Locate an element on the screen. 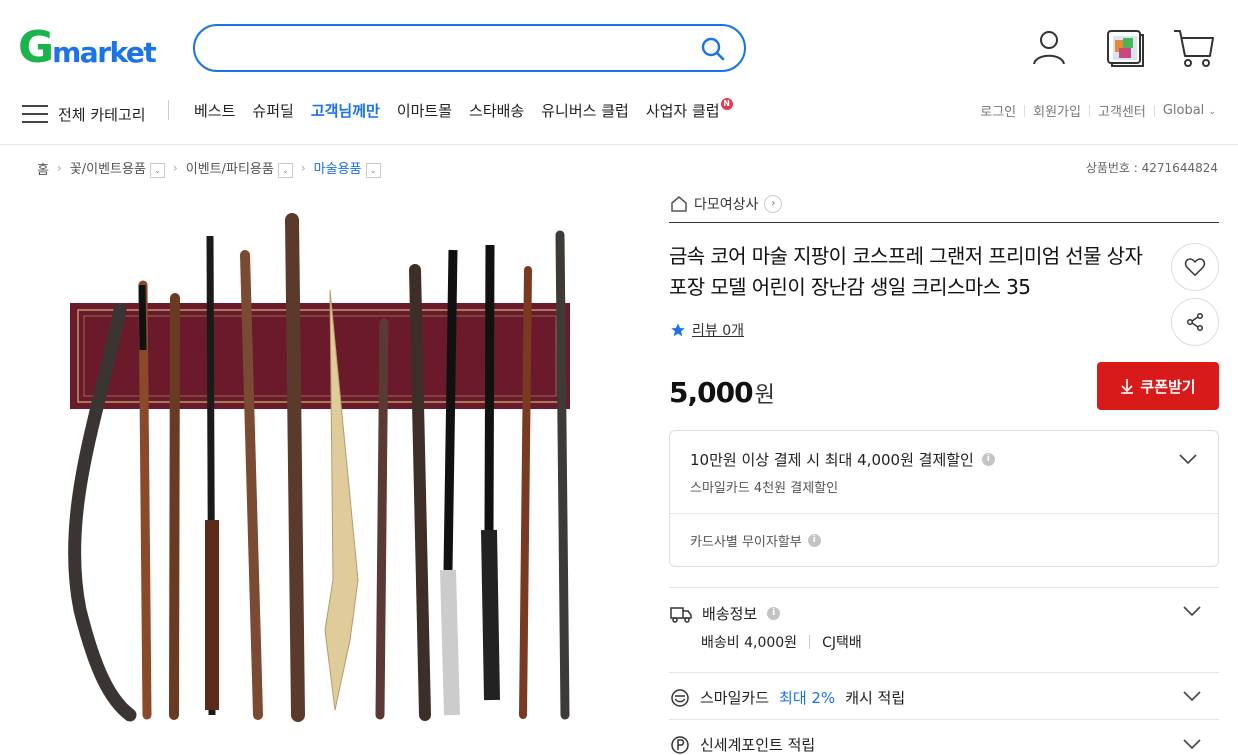 The image size is (1238, 755). smile-icon is located at coordinates (680, 697).